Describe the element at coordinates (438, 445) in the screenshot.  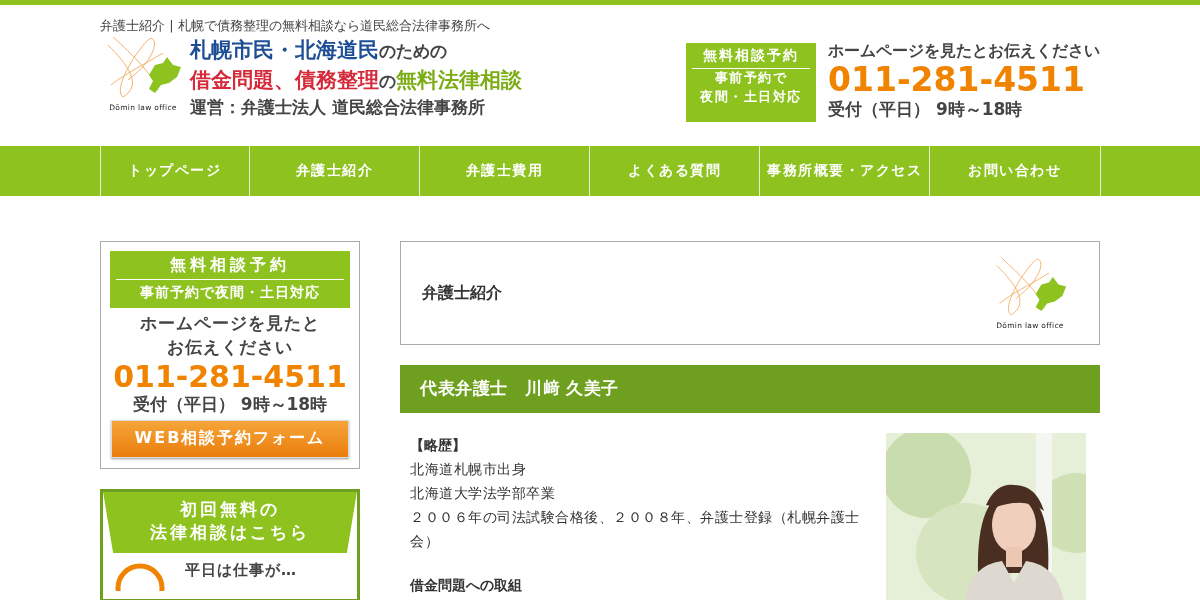
I see `section-label: 【略歴】` at that location.